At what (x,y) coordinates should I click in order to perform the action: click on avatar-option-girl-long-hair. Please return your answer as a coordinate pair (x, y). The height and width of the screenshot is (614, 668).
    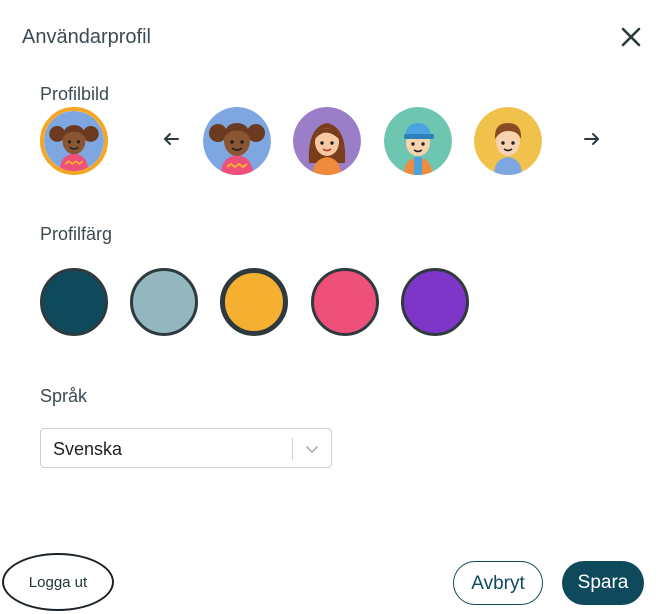
    Looking at the image, I should click on (327, 141).